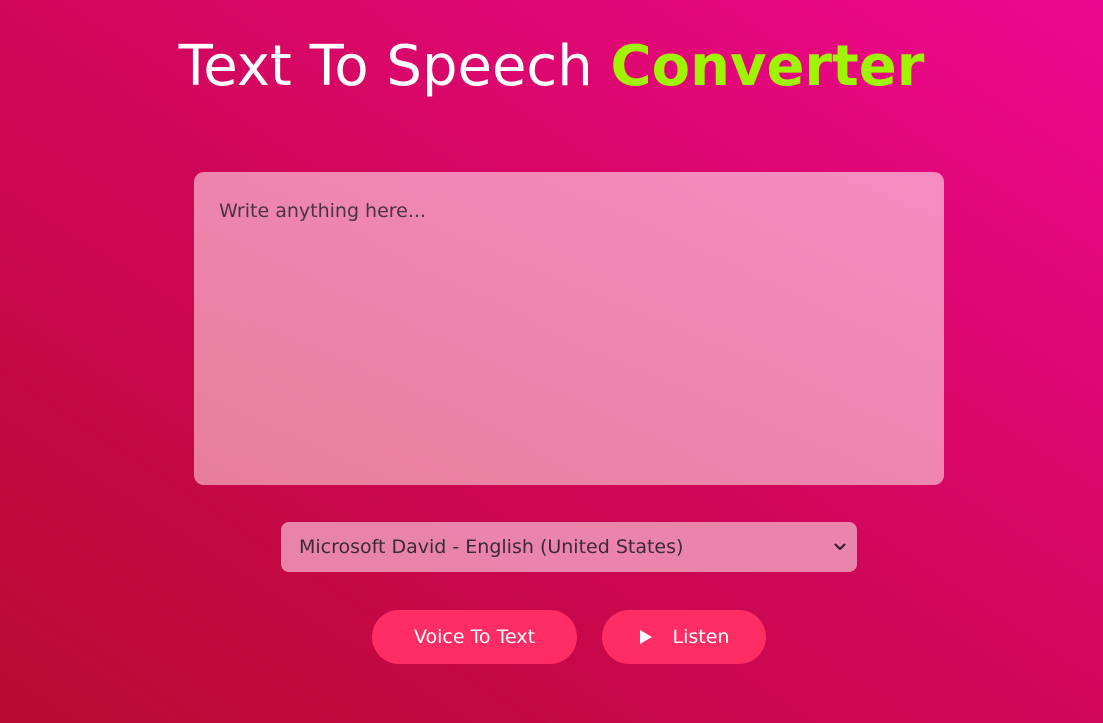 This screenshot has width=1103, height=723. Describe the element at coordinates (701, 637) in the screenshot. I see `listen-label: Listen` at that location.